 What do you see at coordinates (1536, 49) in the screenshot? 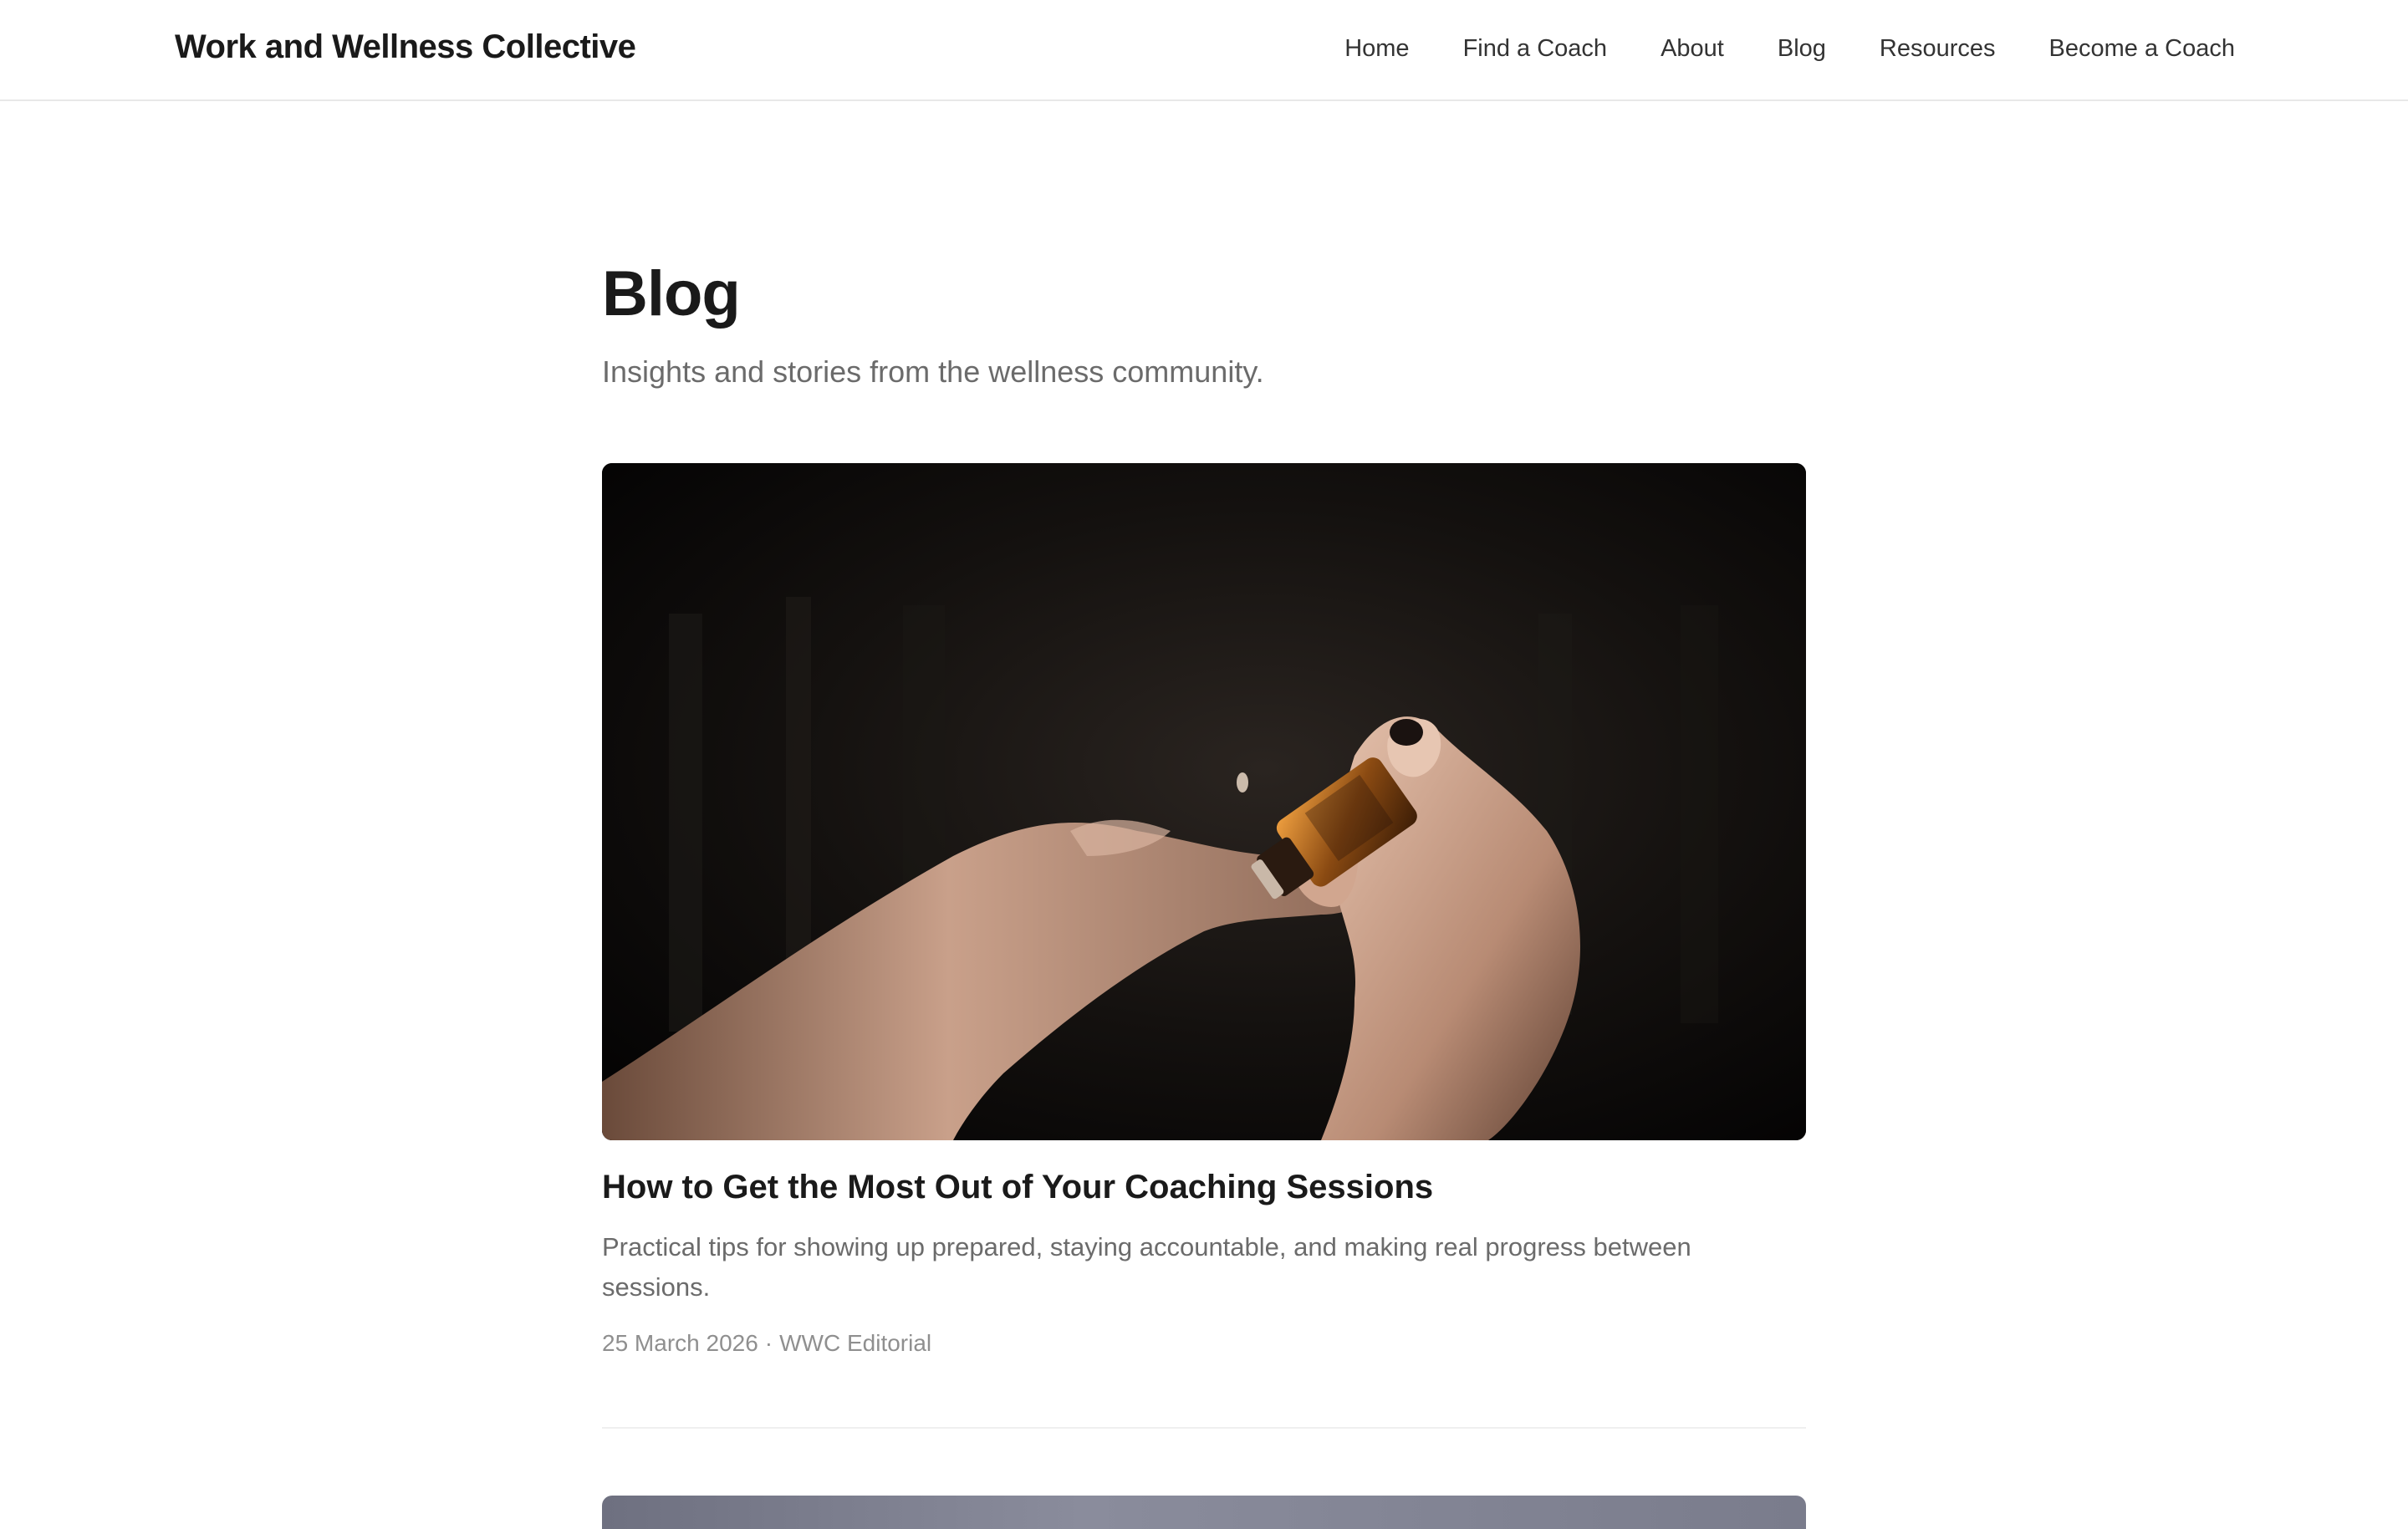
I see `nav-find-a-coach: Find a Coach` at bounding box center [1536, 49].